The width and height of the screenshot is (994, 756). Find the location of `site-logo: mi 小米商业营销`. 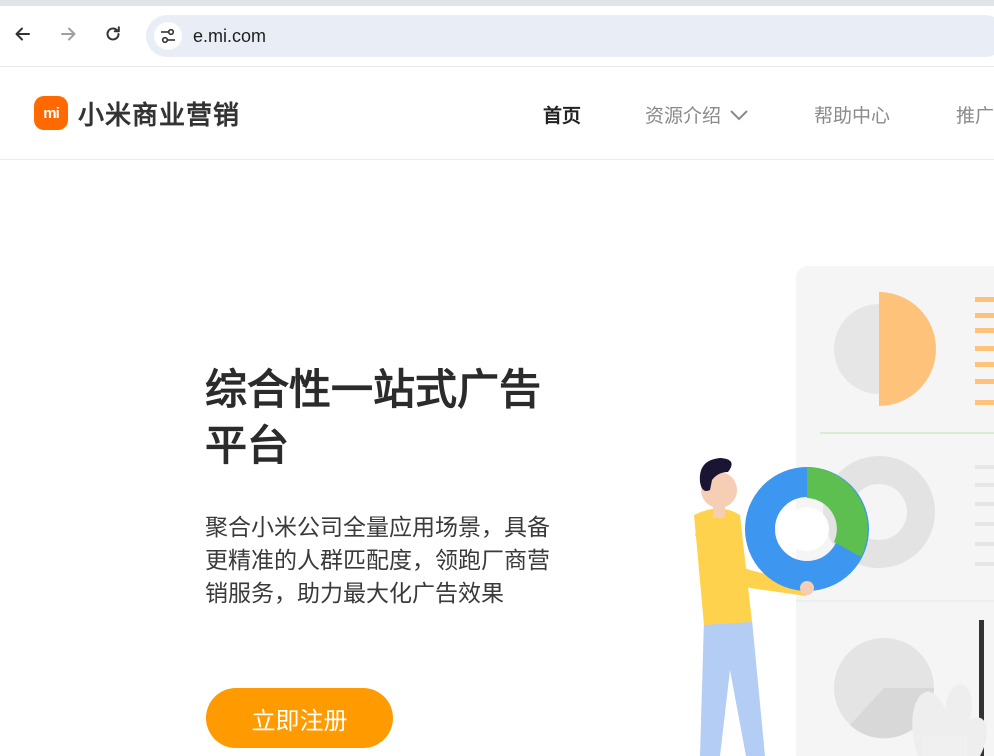

site-logo: mi 小米商业营销 is located at coordinates (137, 113).